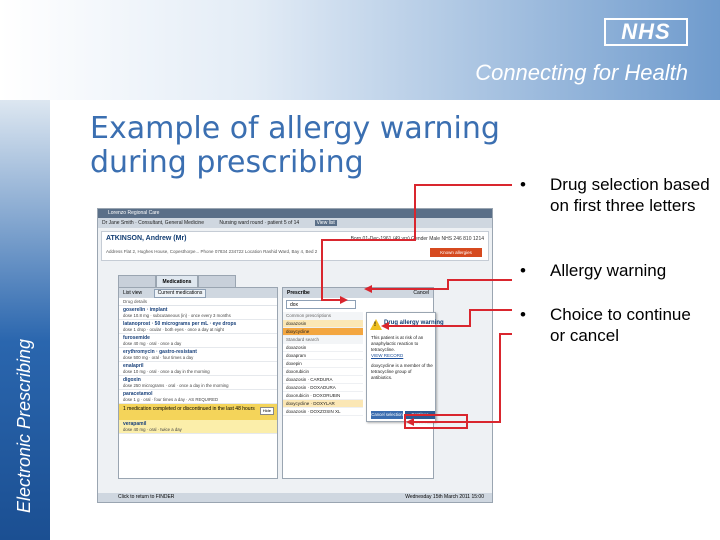 This screenshot has width=720, height=540. What do you see at coordinates (177, 281) in the screenshot?
I see `tab-medications: Medications` at bounding box center [177, 281].